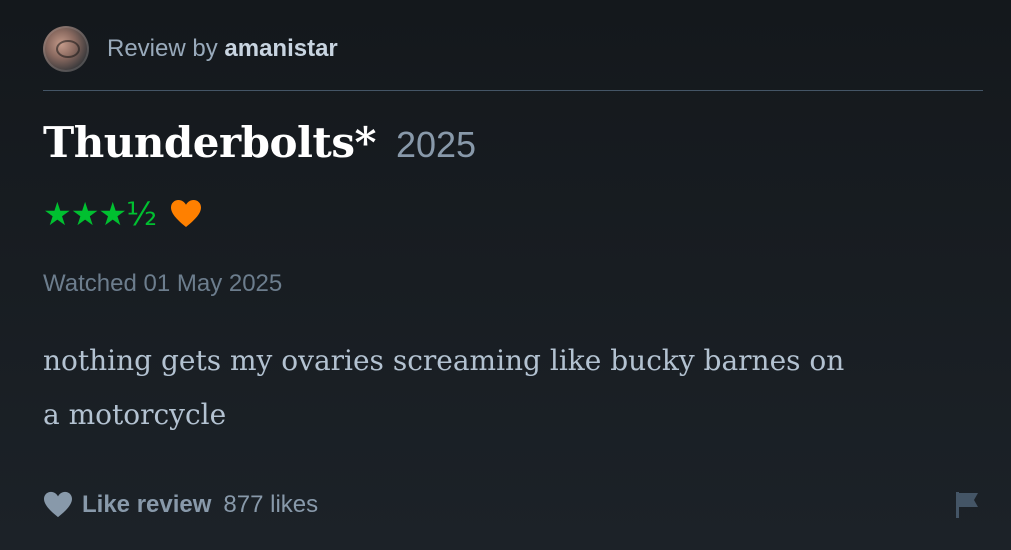 Image resolution: width=1011 pixels, height=550 pixels. I want to click on rating-row: ★★★½, so click(122, 214).